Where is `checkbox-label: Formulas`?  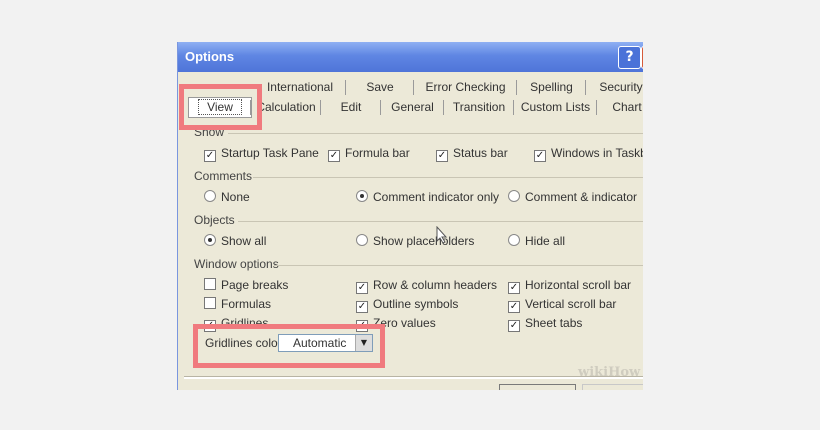 checkbox-label: Formulas is located at coordinates (246, 304).